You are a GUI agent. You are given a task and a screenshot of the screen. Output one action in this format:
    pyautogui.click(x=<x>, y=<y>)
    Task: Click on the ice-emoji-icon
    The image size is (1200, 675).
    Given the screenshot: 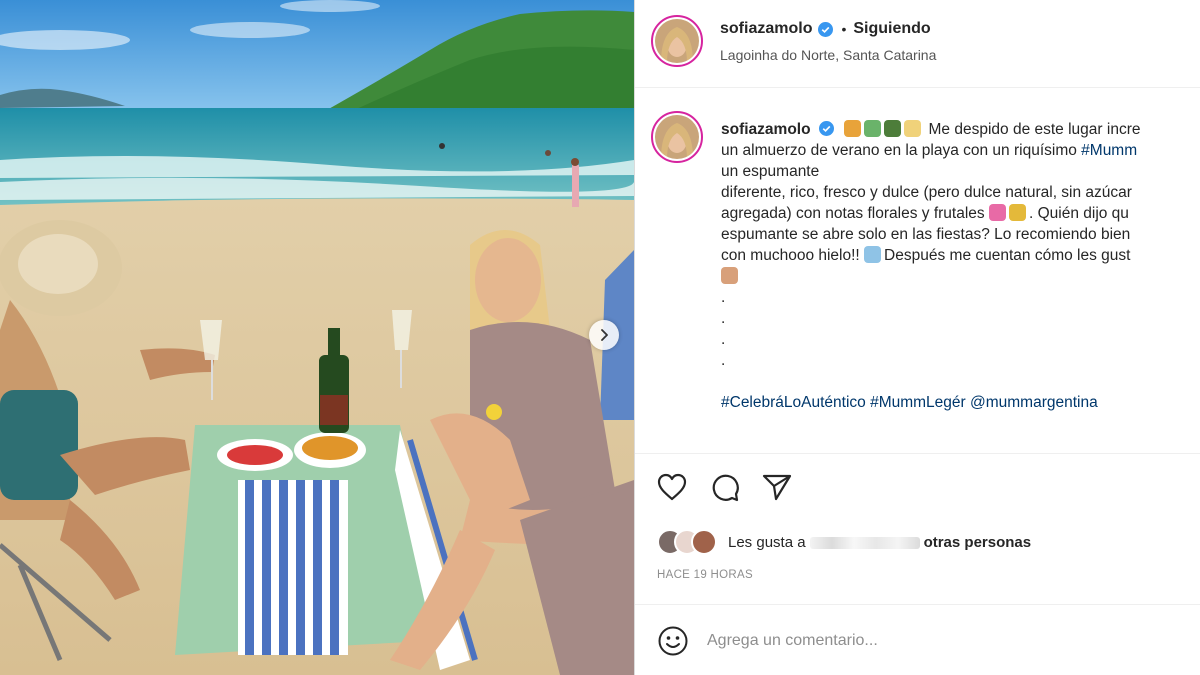 What is the action you would take?
    pyautogui.click(x=873, y=254)
    